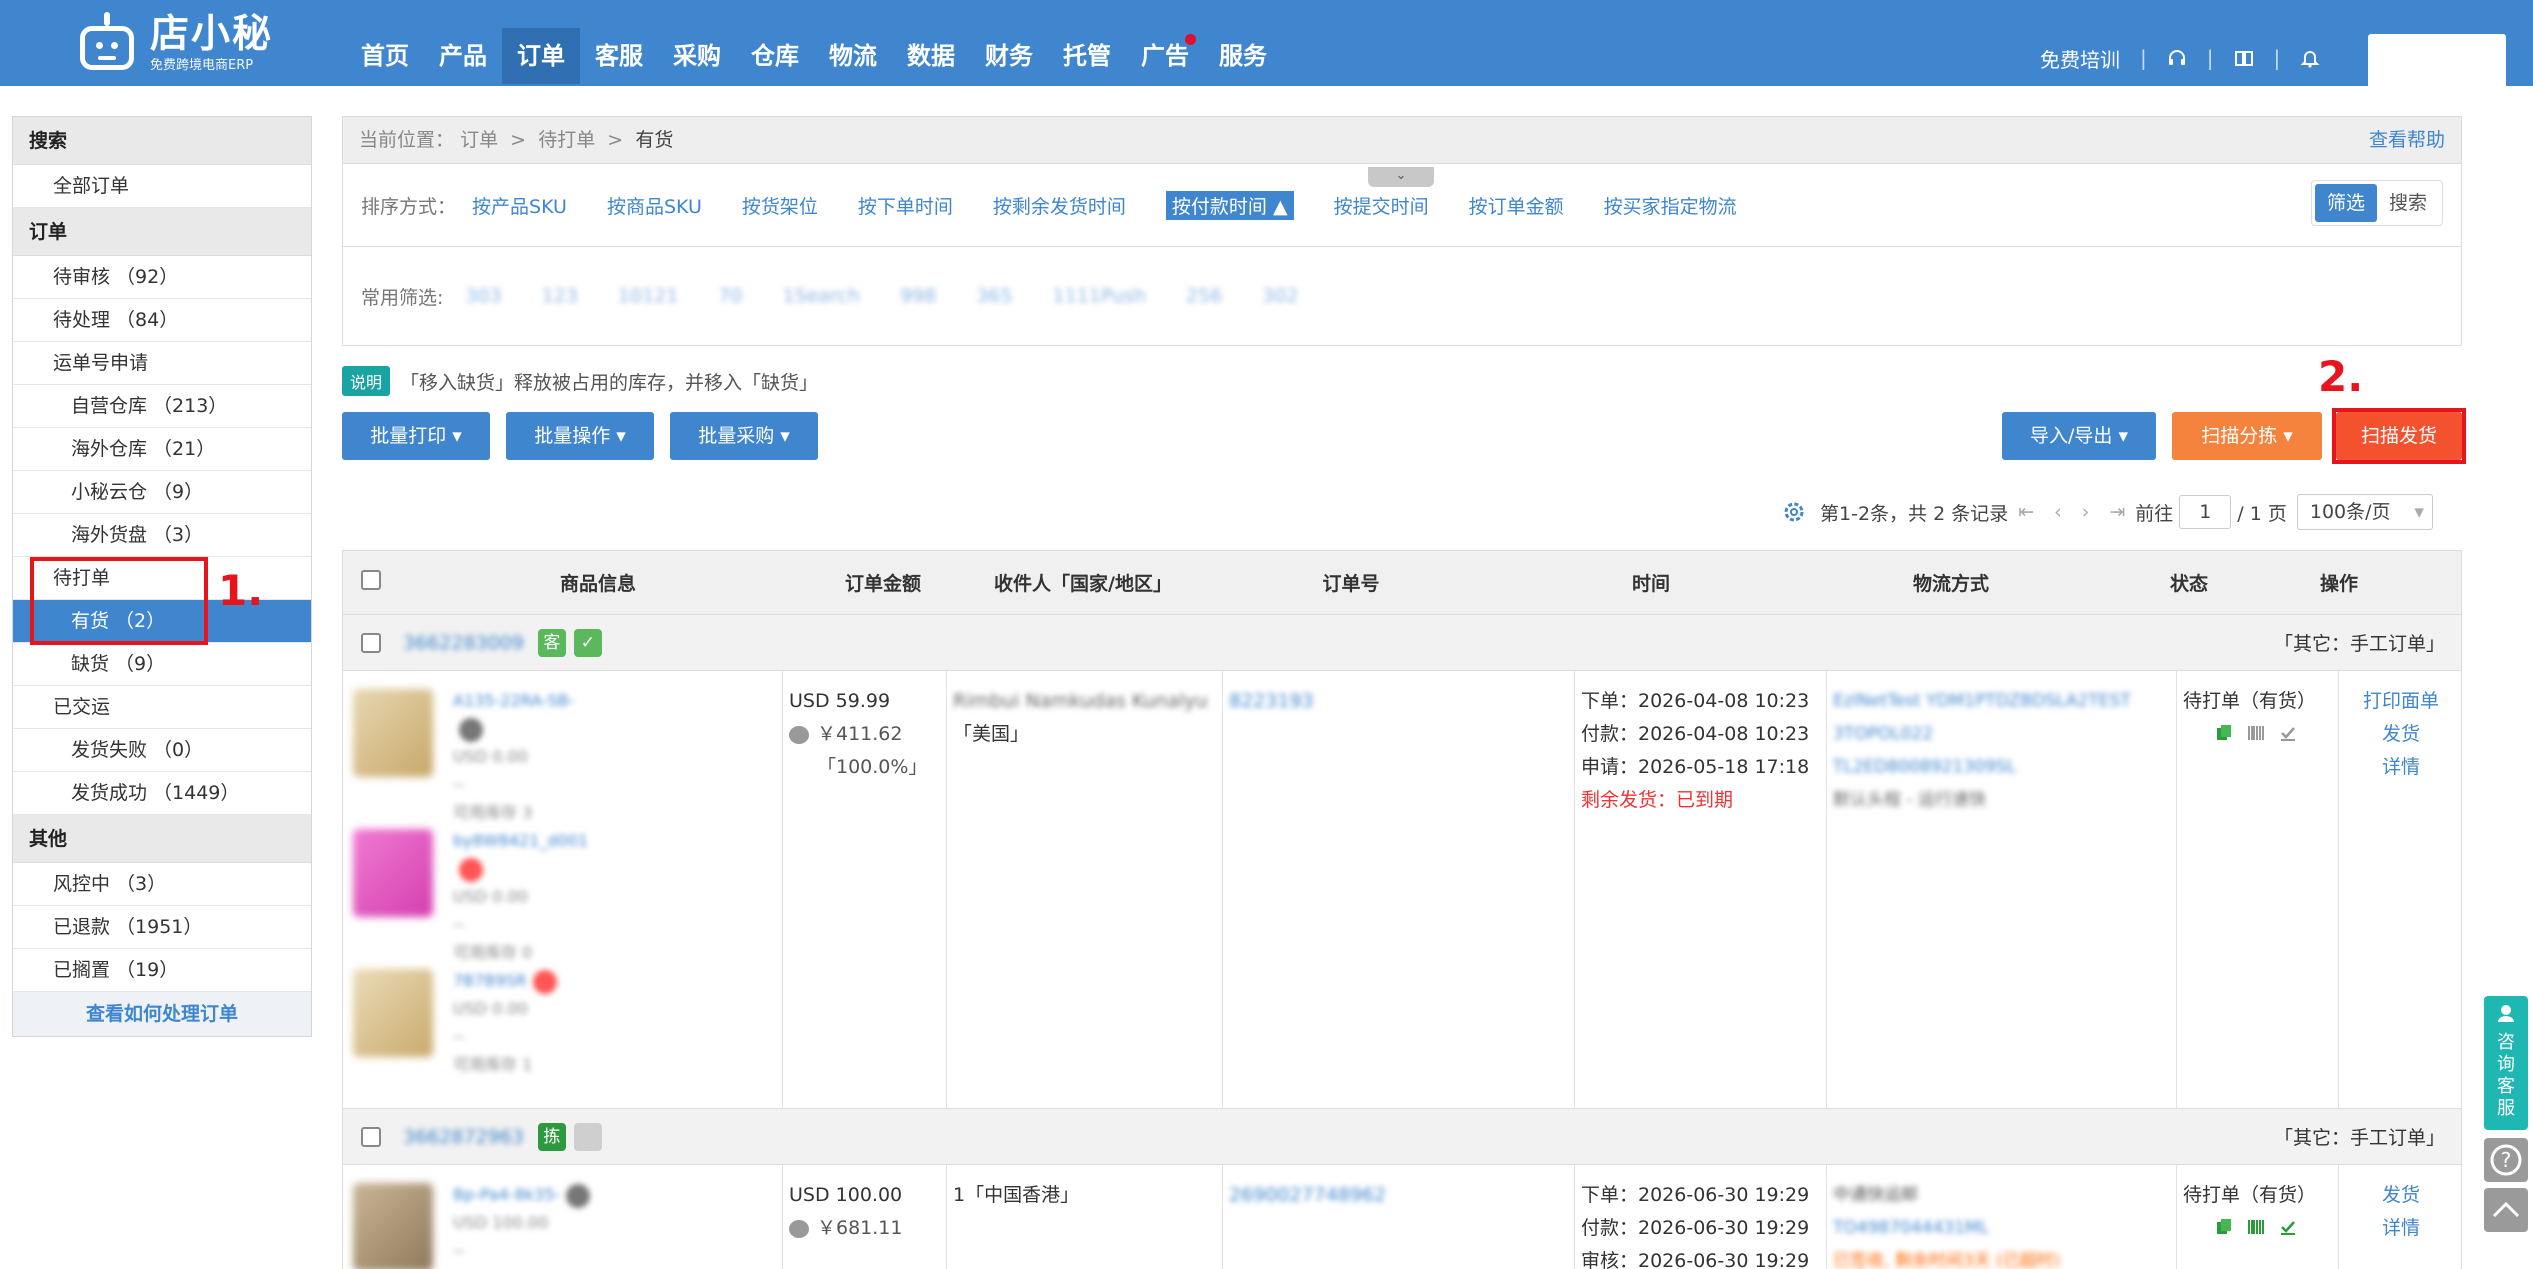 This screenshot has width=2533, height=1269. I want to click on sort-by-item-sku: 按商品SKU, so click(654, 205).